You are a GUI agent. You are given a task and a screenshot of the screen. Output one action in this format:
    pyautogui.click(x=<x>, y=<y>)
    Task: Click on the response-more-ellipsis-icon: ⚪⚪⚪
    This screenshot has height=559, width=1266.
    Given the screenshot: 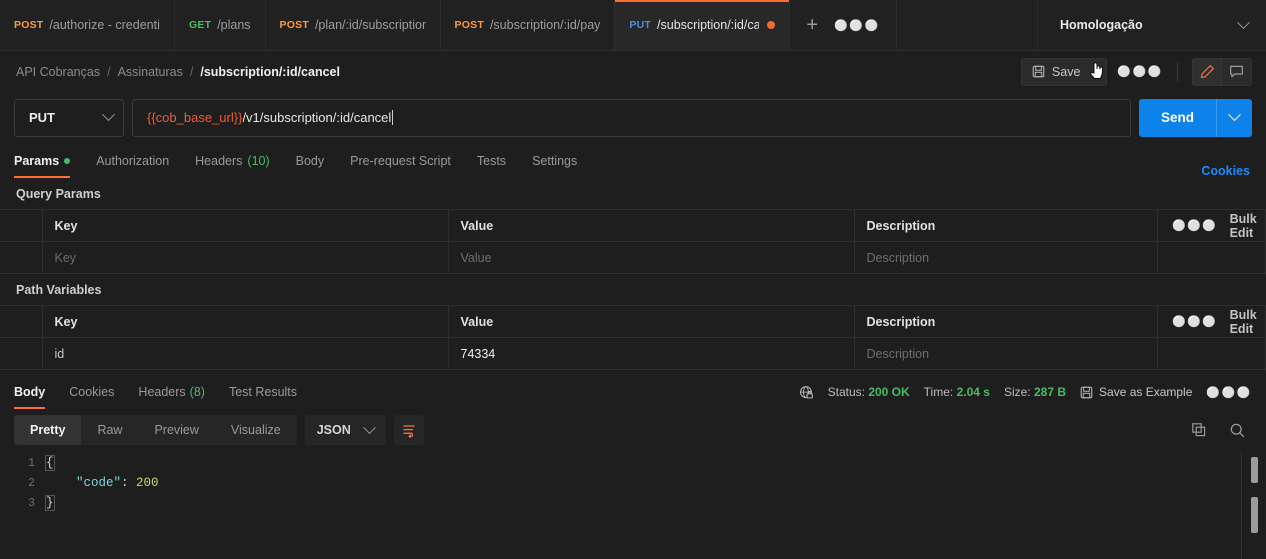 What is the action you would take?
    pyautogui.click(x=1229, y=392)
    